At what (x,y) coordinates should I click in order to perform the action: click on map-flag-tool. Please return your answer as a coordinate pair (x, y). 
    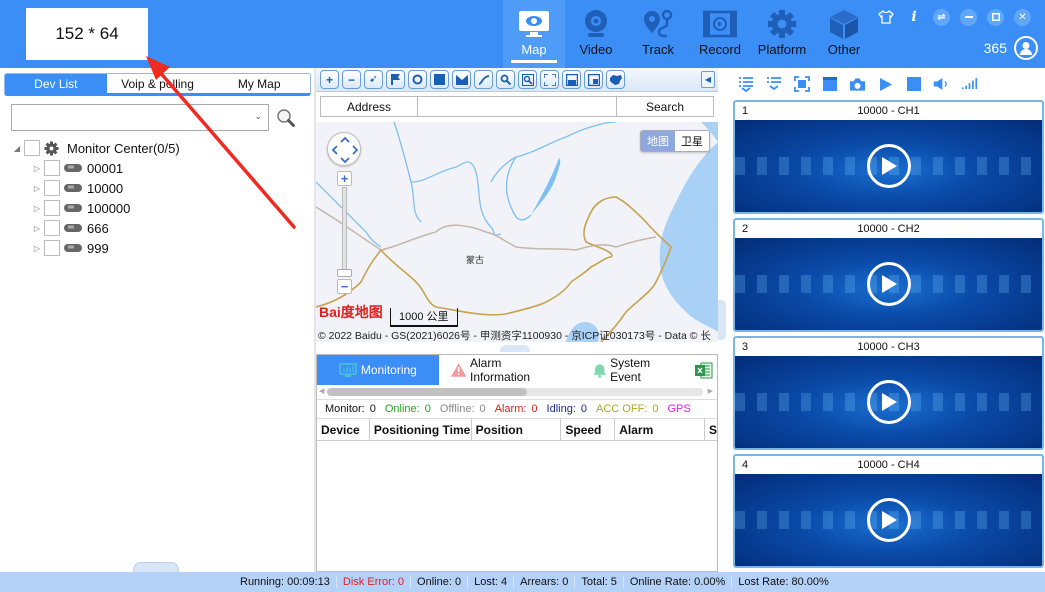
    Looking at the image, I should click on (395, 79).